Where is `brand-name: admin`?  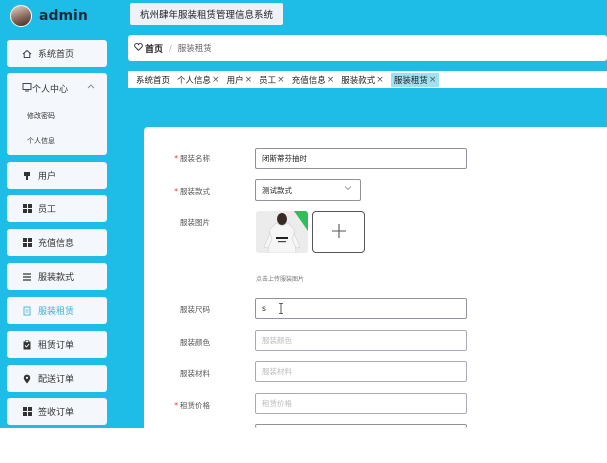 brand-name: admin is located at coordinates (63, 16).